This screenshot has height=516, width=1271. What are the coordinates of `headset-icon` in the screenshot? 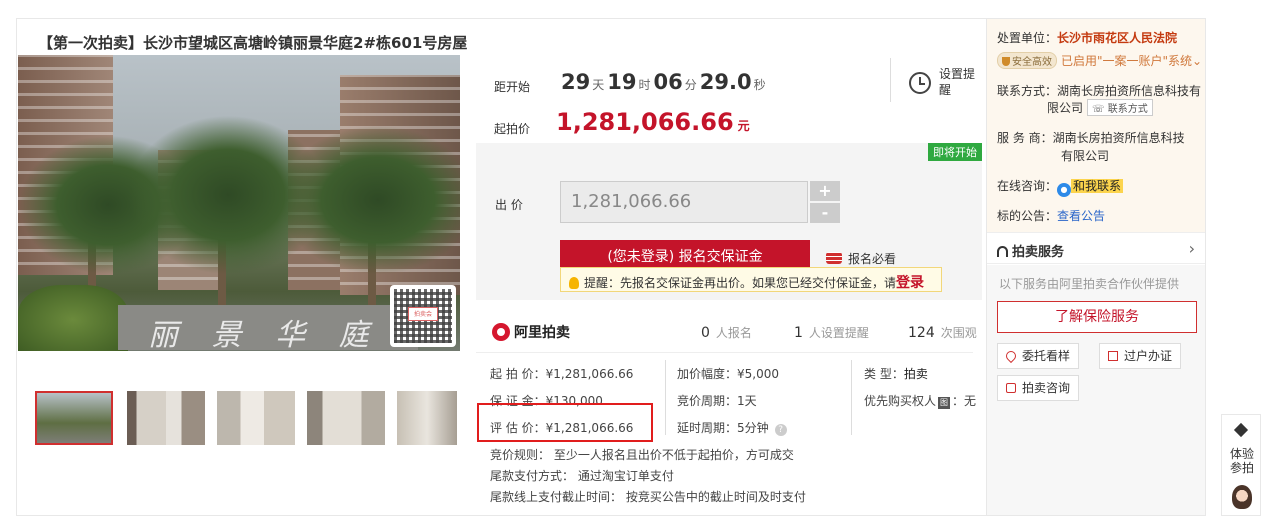 It's located at (1002, 251).